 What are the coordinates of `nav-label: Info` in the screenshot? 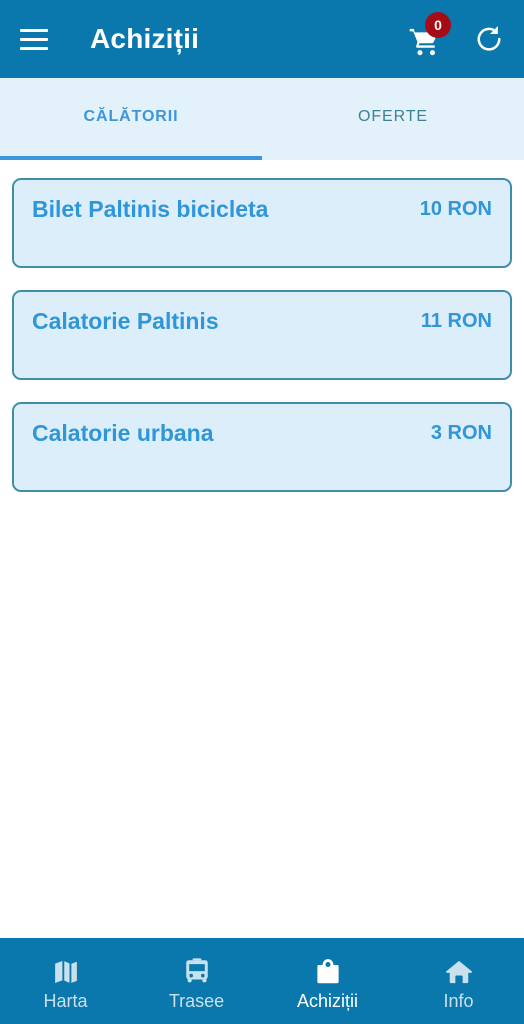 It's located at (458, 1000).